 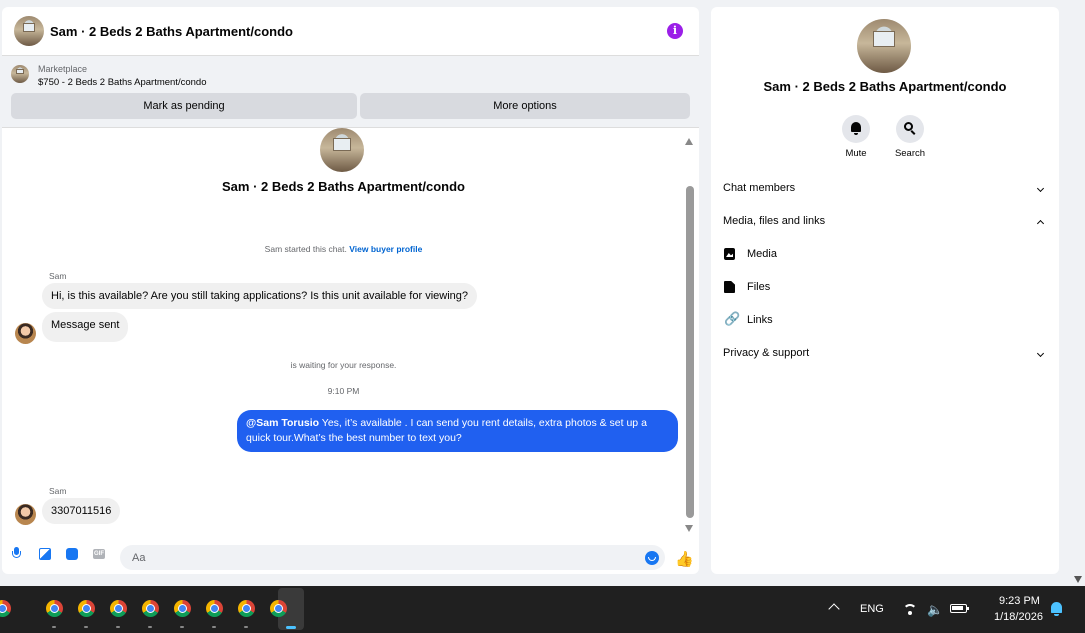 What do you see at coordinates (885, 255) in the screenshot?
I see `media-item: Media` at bounding box center [885, 255].